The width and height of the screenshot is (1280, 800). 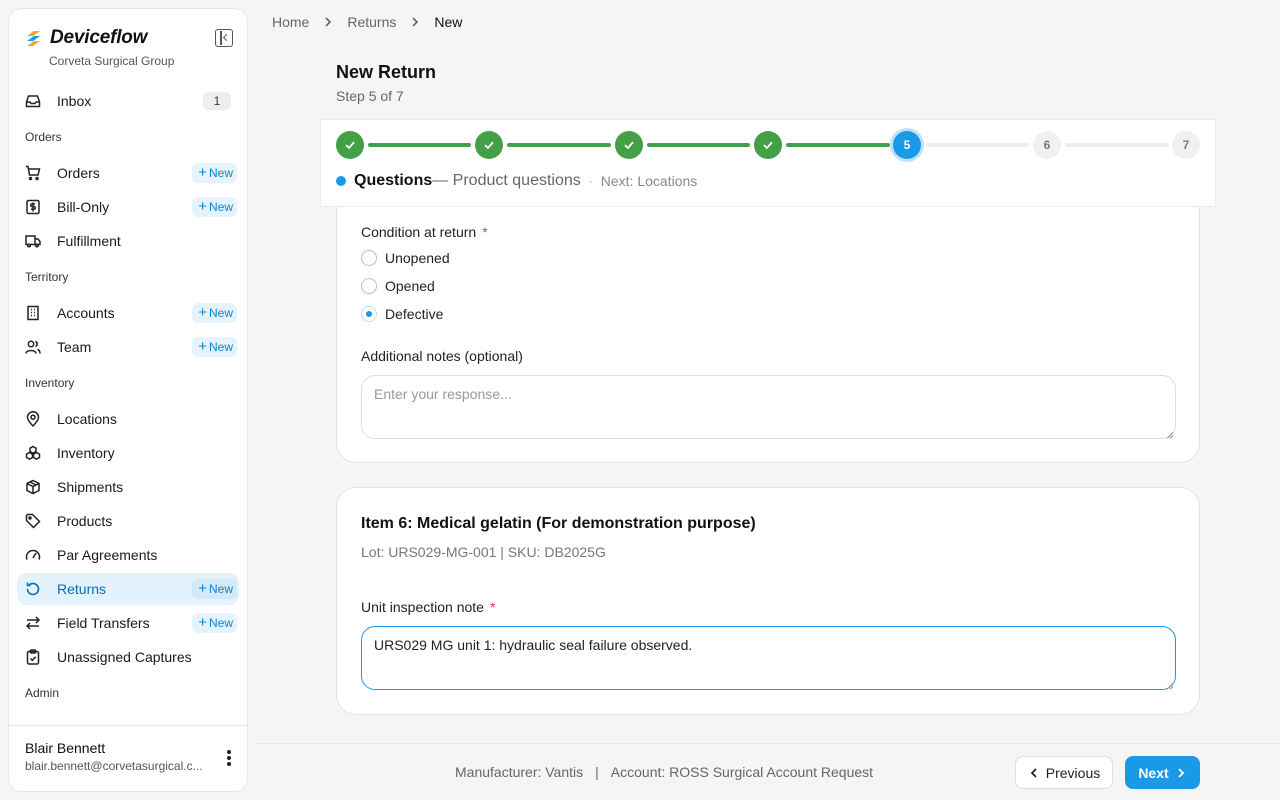 What do you see at coordinates (371, 22) in the screenshot?
I see `breadcrumb-returns: Returns` at bounding box center [371, 22].